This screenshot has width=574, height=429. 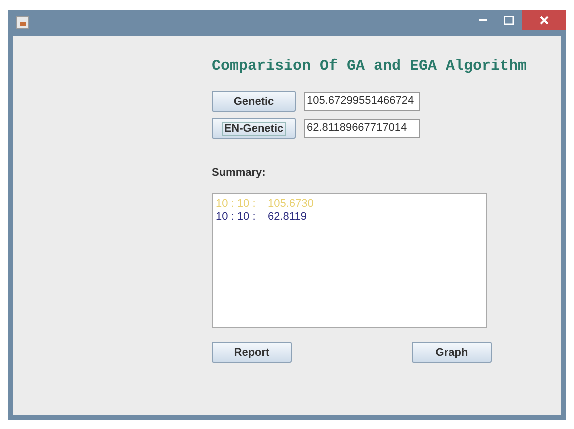 I want to click on summary-line: 10 : 10 : 62.8119, so click(x=262, y=217).